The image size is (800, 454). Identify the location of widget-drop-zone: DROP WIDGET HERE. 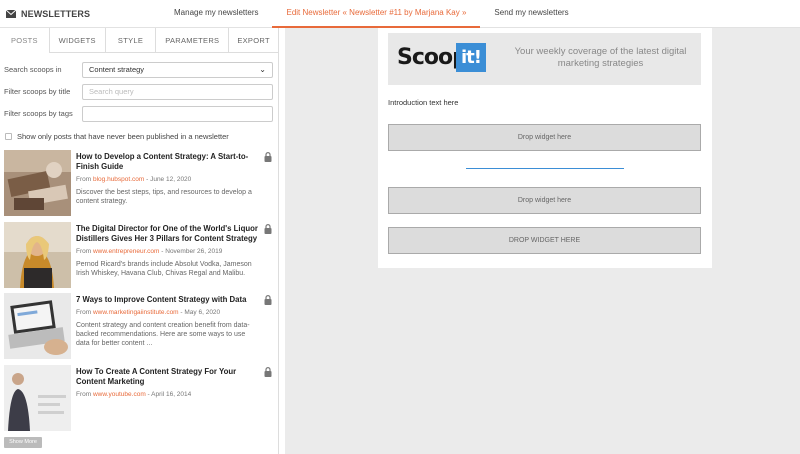
(544, 240).